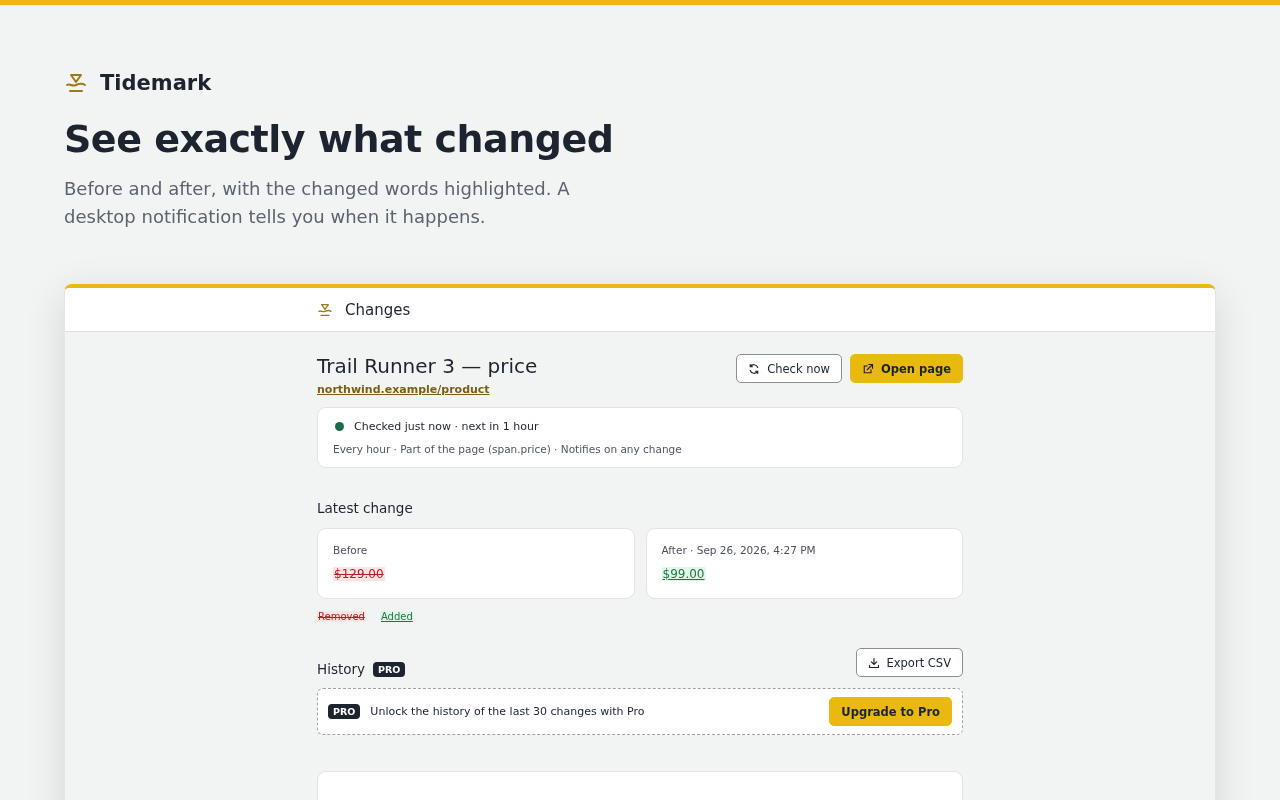  Describe the element at coordinates (909, 662) in the screenshot. I see `export-csv-button: Export CSV` at that location.